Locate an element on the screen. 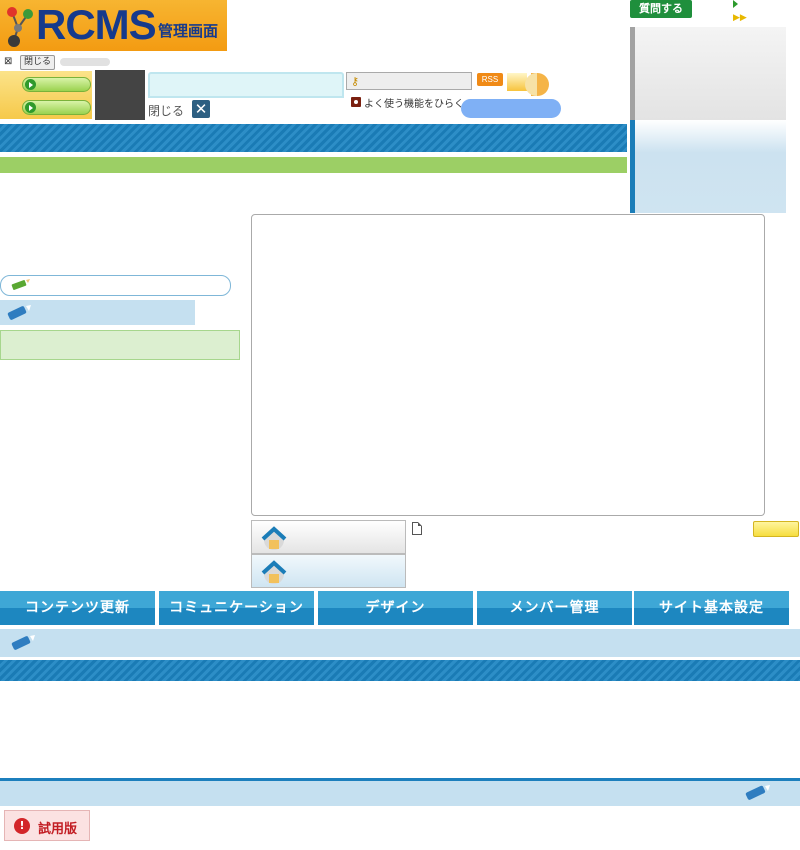 Image resolution: width=800 pixels, height=850 pixels. close-x-icon: ⊠ is located at coordinates (9, 62).